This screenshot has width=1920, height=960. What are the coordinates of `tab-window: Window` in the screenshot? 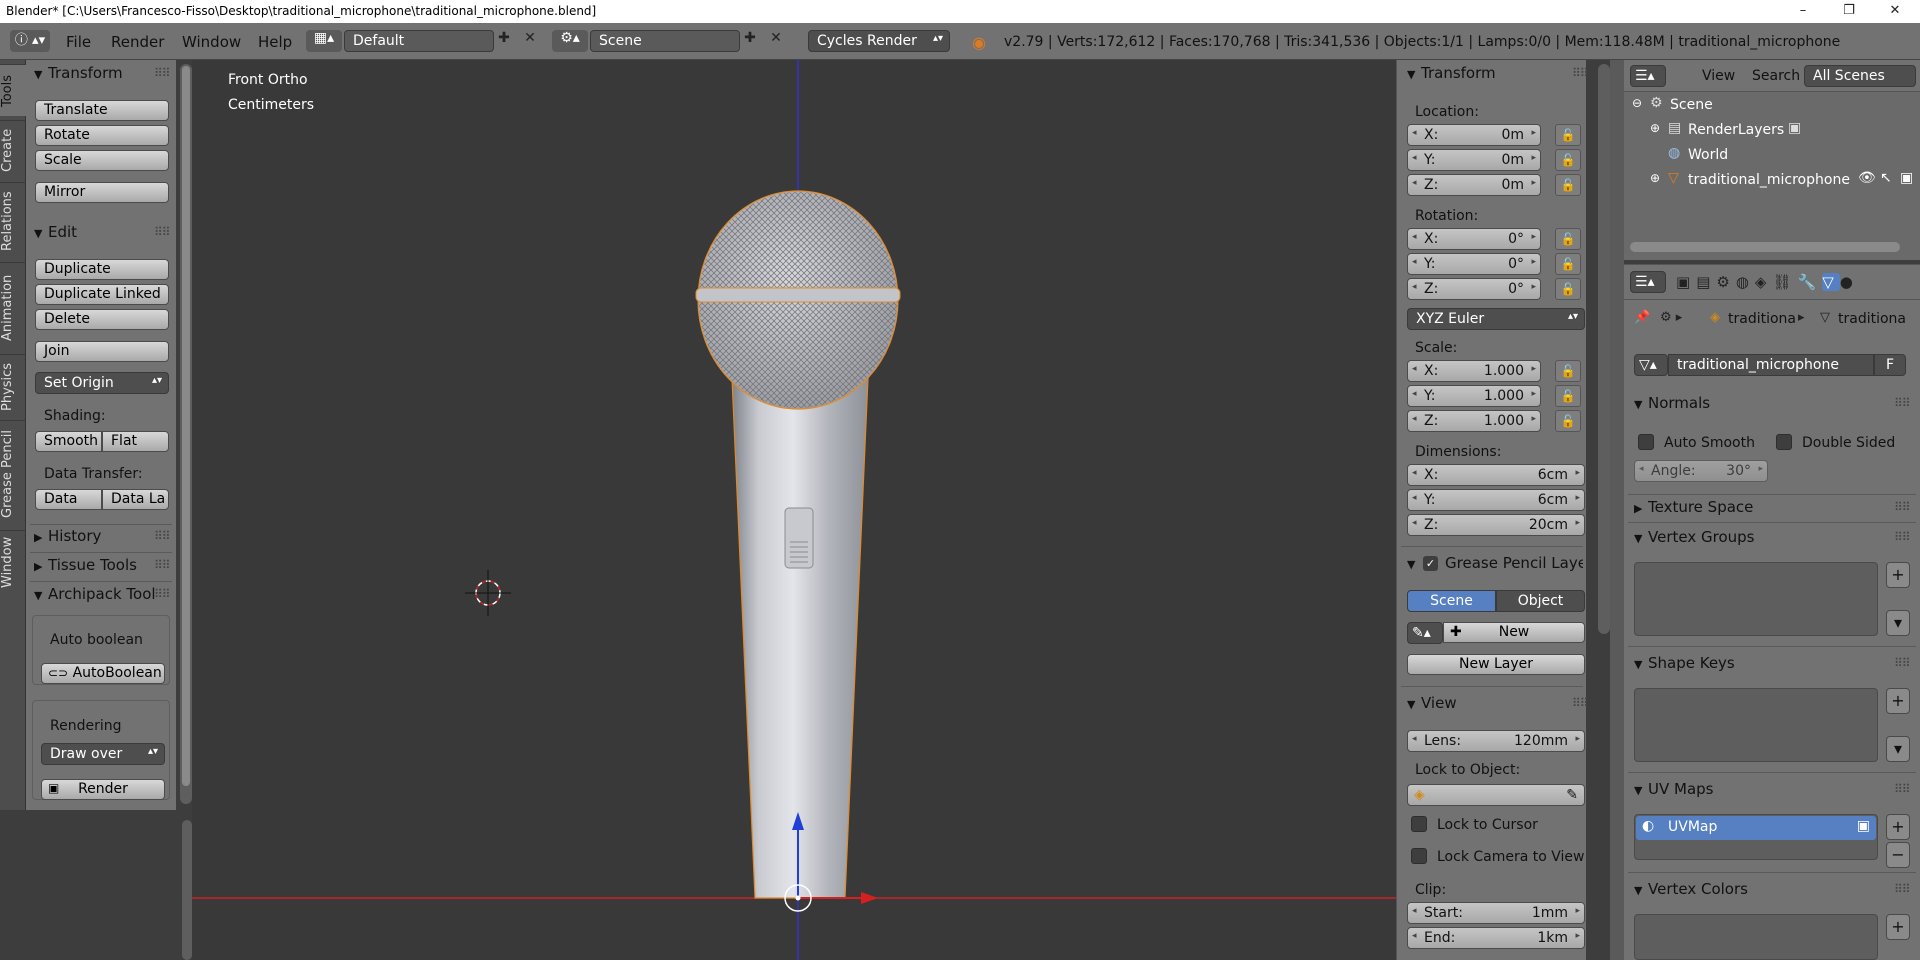 It's located at (13, 562).